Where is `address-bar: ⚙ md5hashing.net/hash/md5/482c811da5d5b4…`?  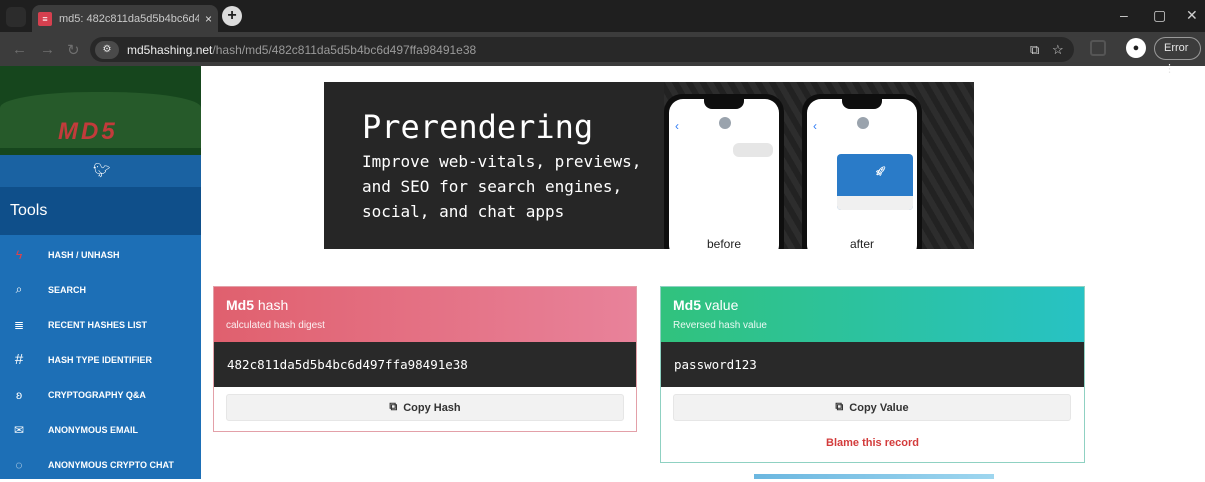 address-bar: ⚙ md5hashing.net/hash/md5/482c811da5d5b4… is located at coordinates (582, 49).